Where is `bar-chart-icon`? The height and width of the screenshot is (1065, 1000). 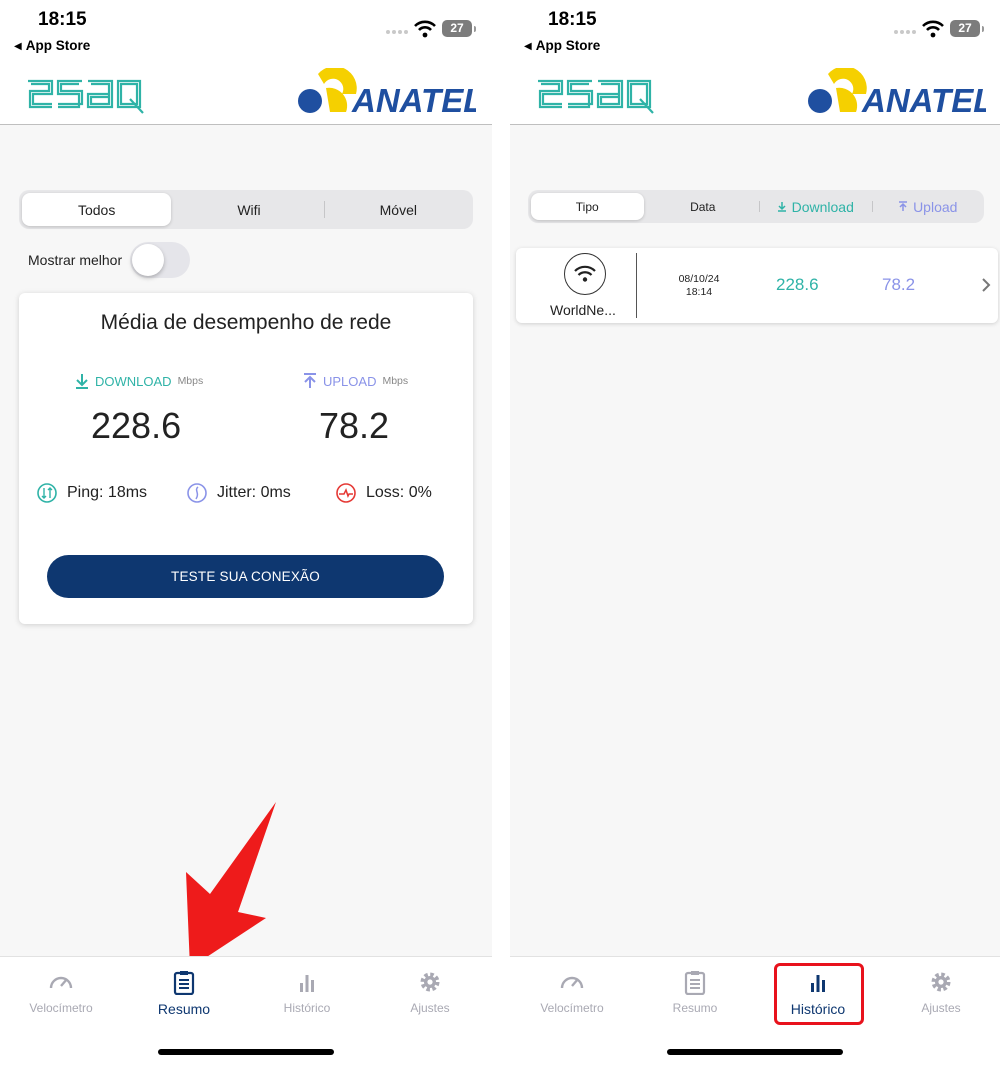 bar-chart-icon is located at coordinates (307, 983).